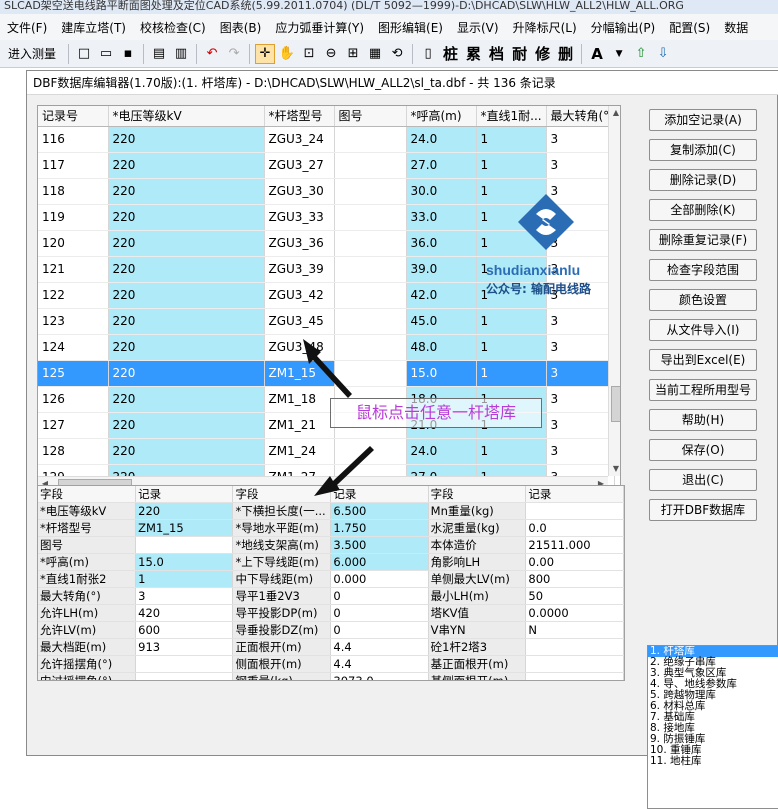  What do you see at coordinates (299, 347) in the screenshot?
I see `table-cell: ZGU3_48` at bounding box center [299, 347].